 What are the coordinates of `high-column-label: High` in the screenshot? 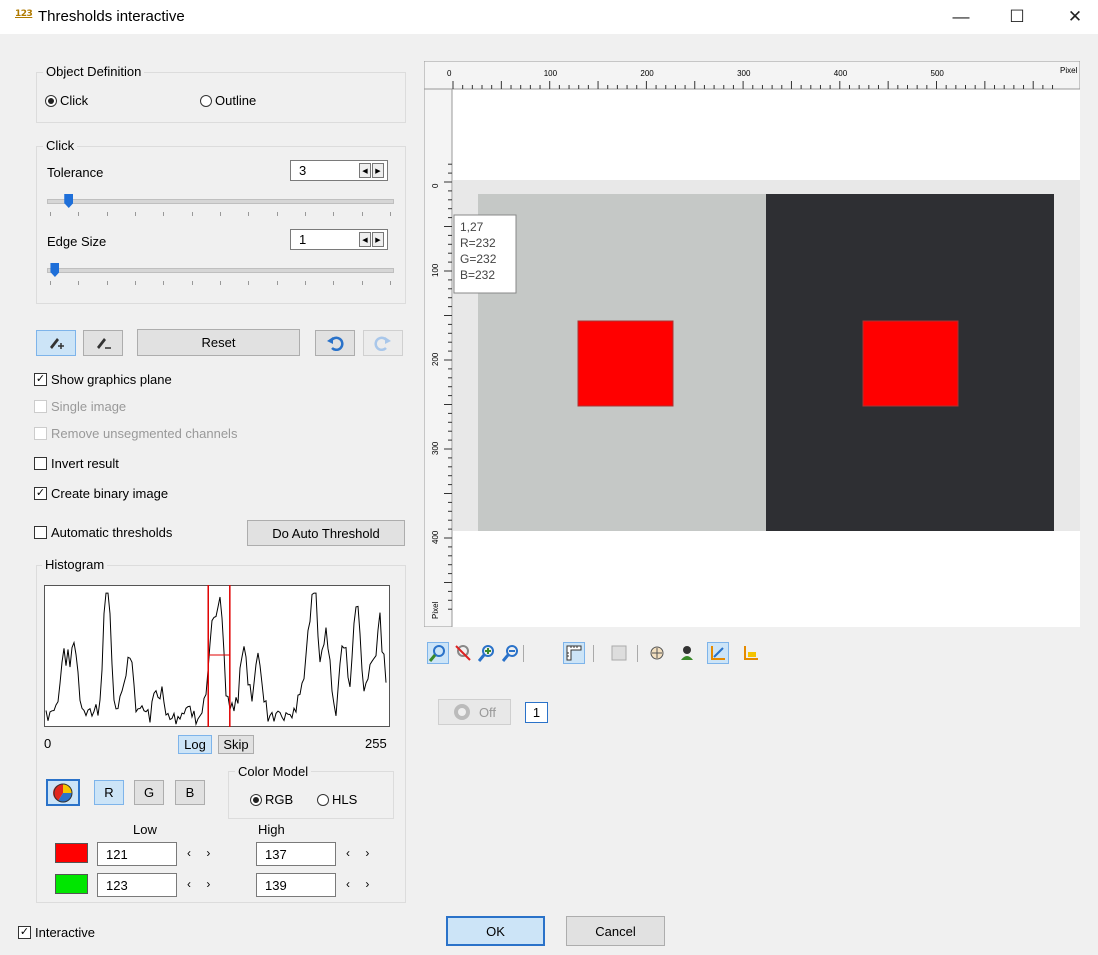 It's located at (271, 829).